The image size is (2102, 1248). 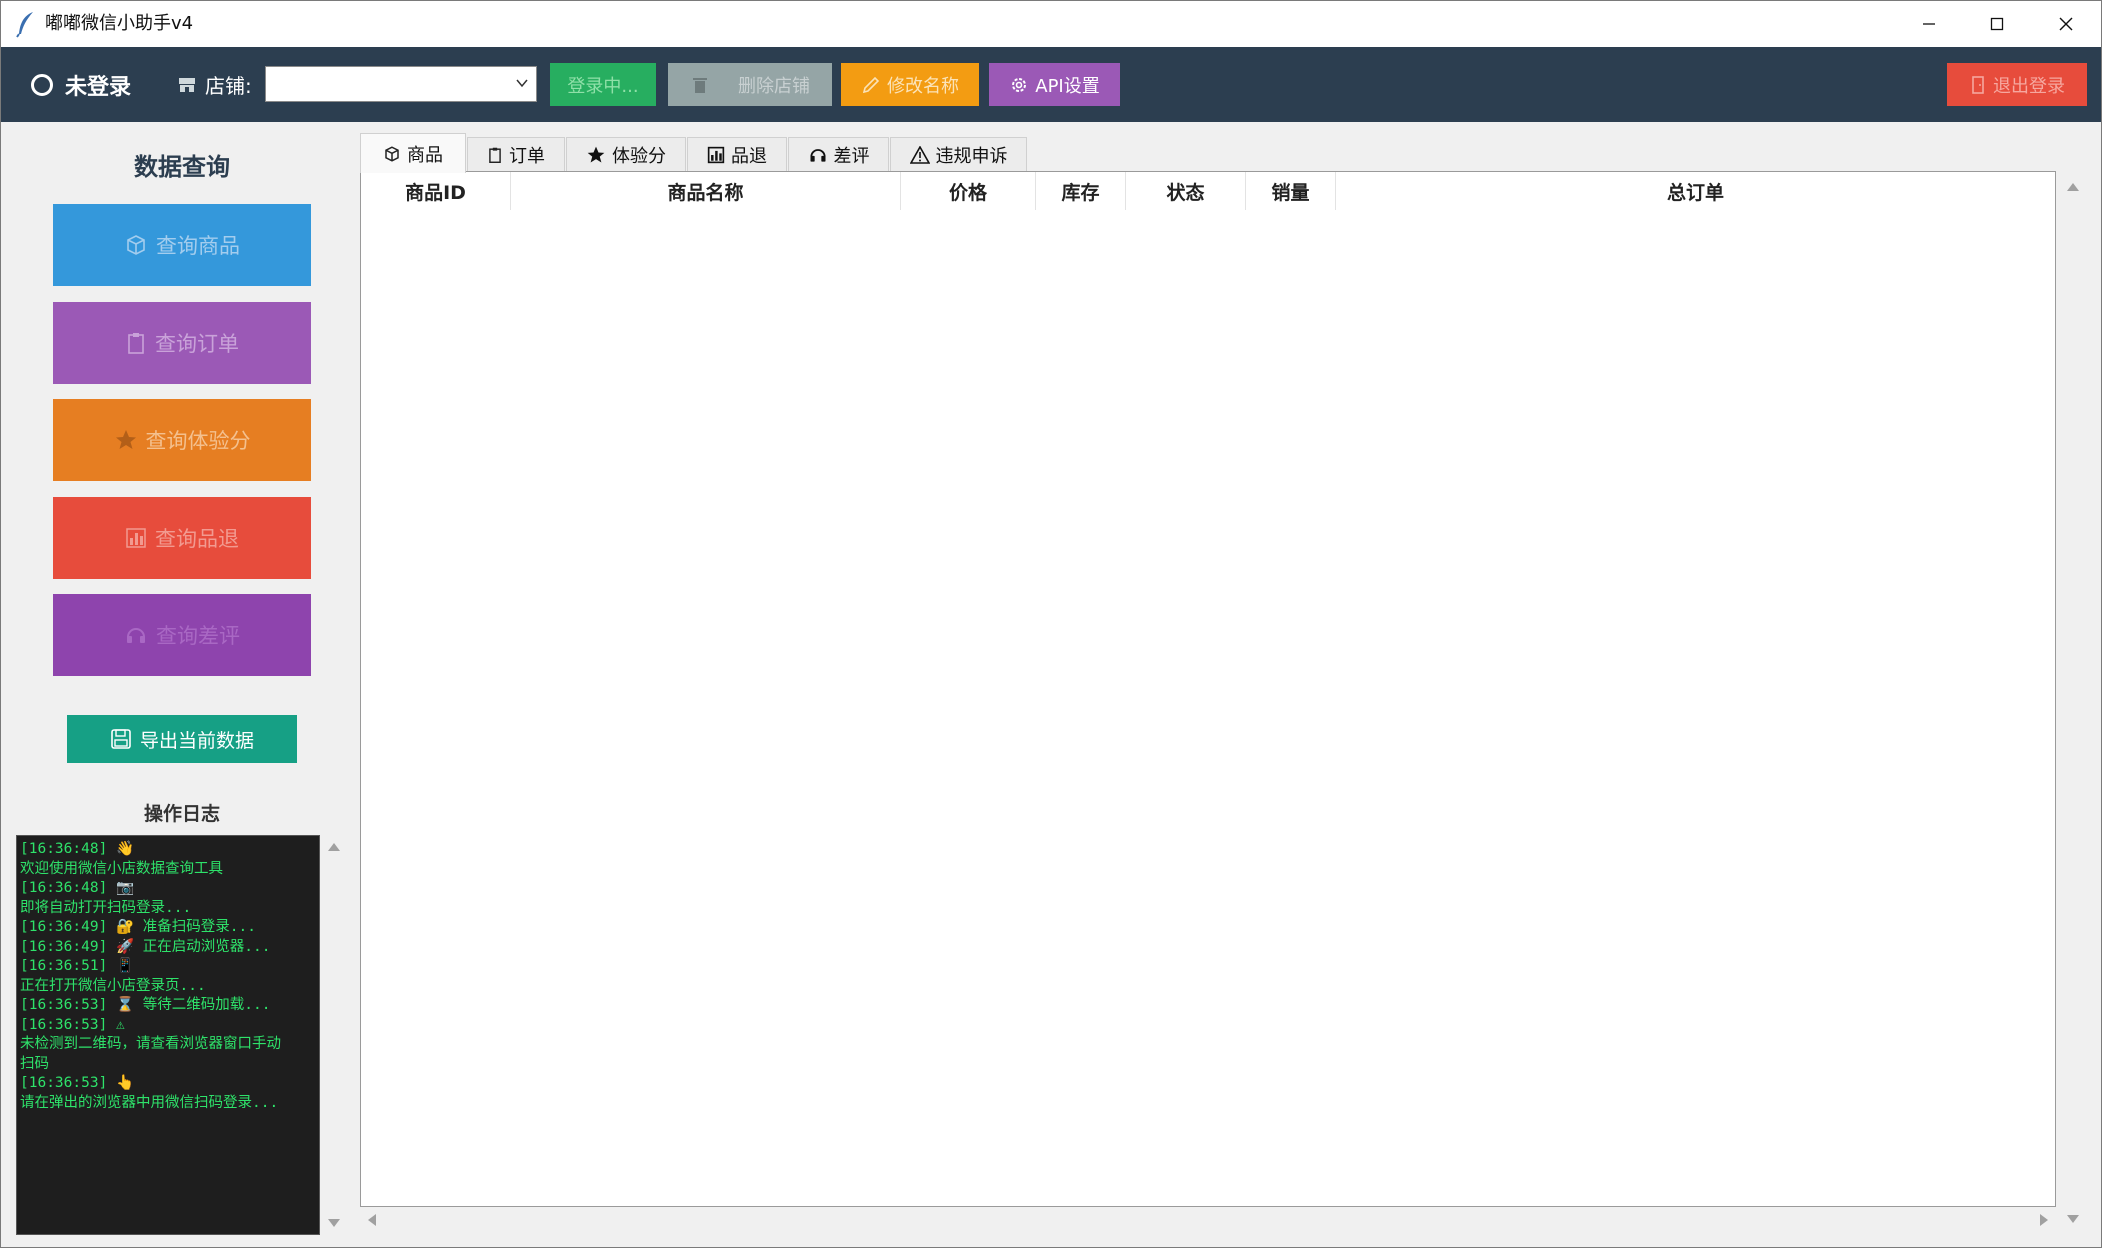 I want to click on query-orders-button: 查询订单, so click(x=182, y=343).